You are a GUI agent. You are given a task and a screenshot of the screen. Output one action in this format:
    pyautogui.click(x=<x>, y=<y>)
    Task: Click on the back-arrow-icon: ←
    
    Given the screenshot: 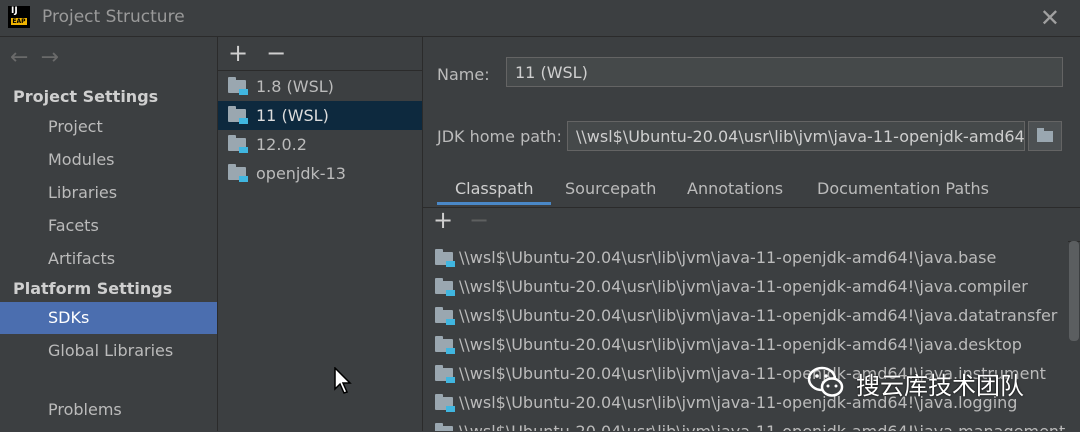 What is the action you would take?
    pyautogui.click(x=19, y=57)
    